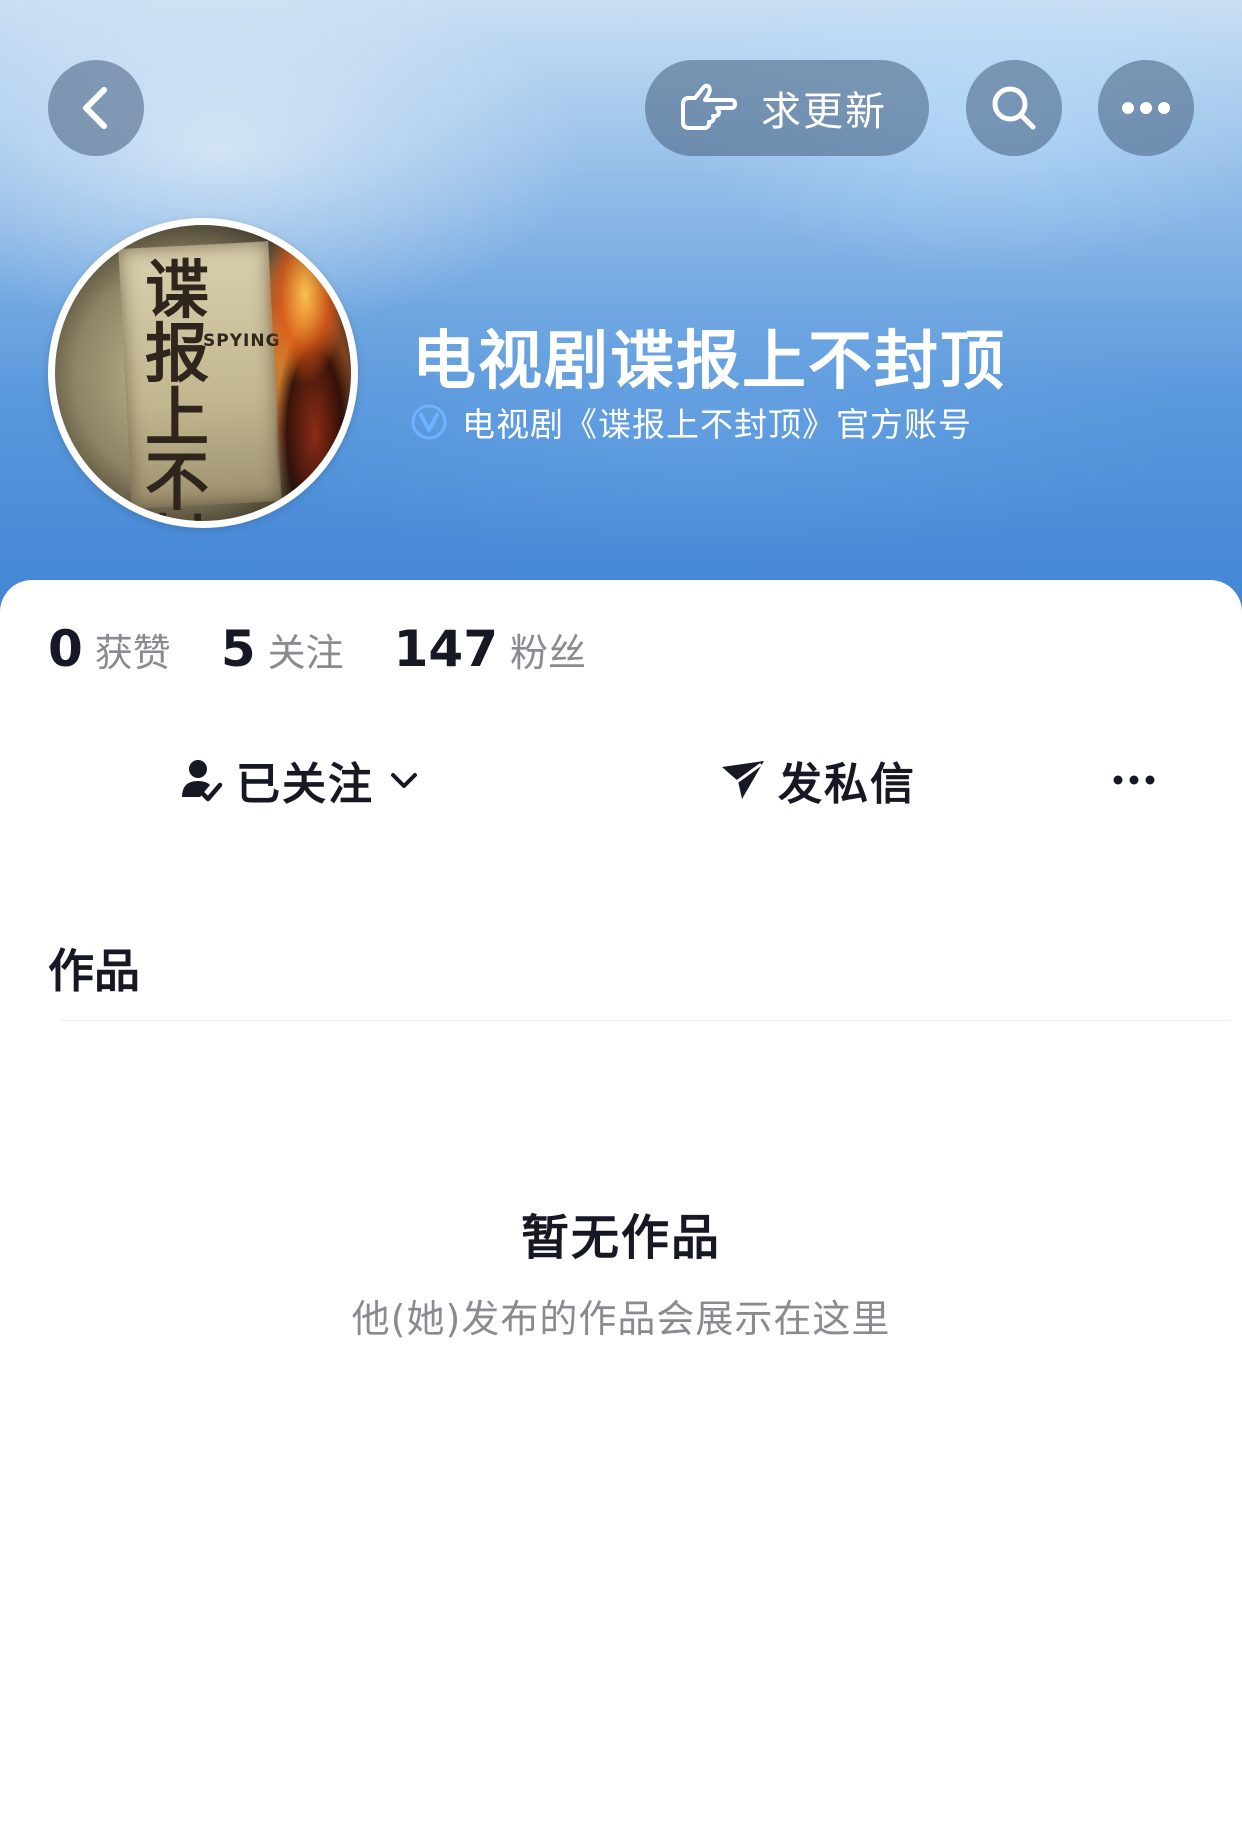  I want to click on stat-likes: 0 获赞, so click(109, 649).